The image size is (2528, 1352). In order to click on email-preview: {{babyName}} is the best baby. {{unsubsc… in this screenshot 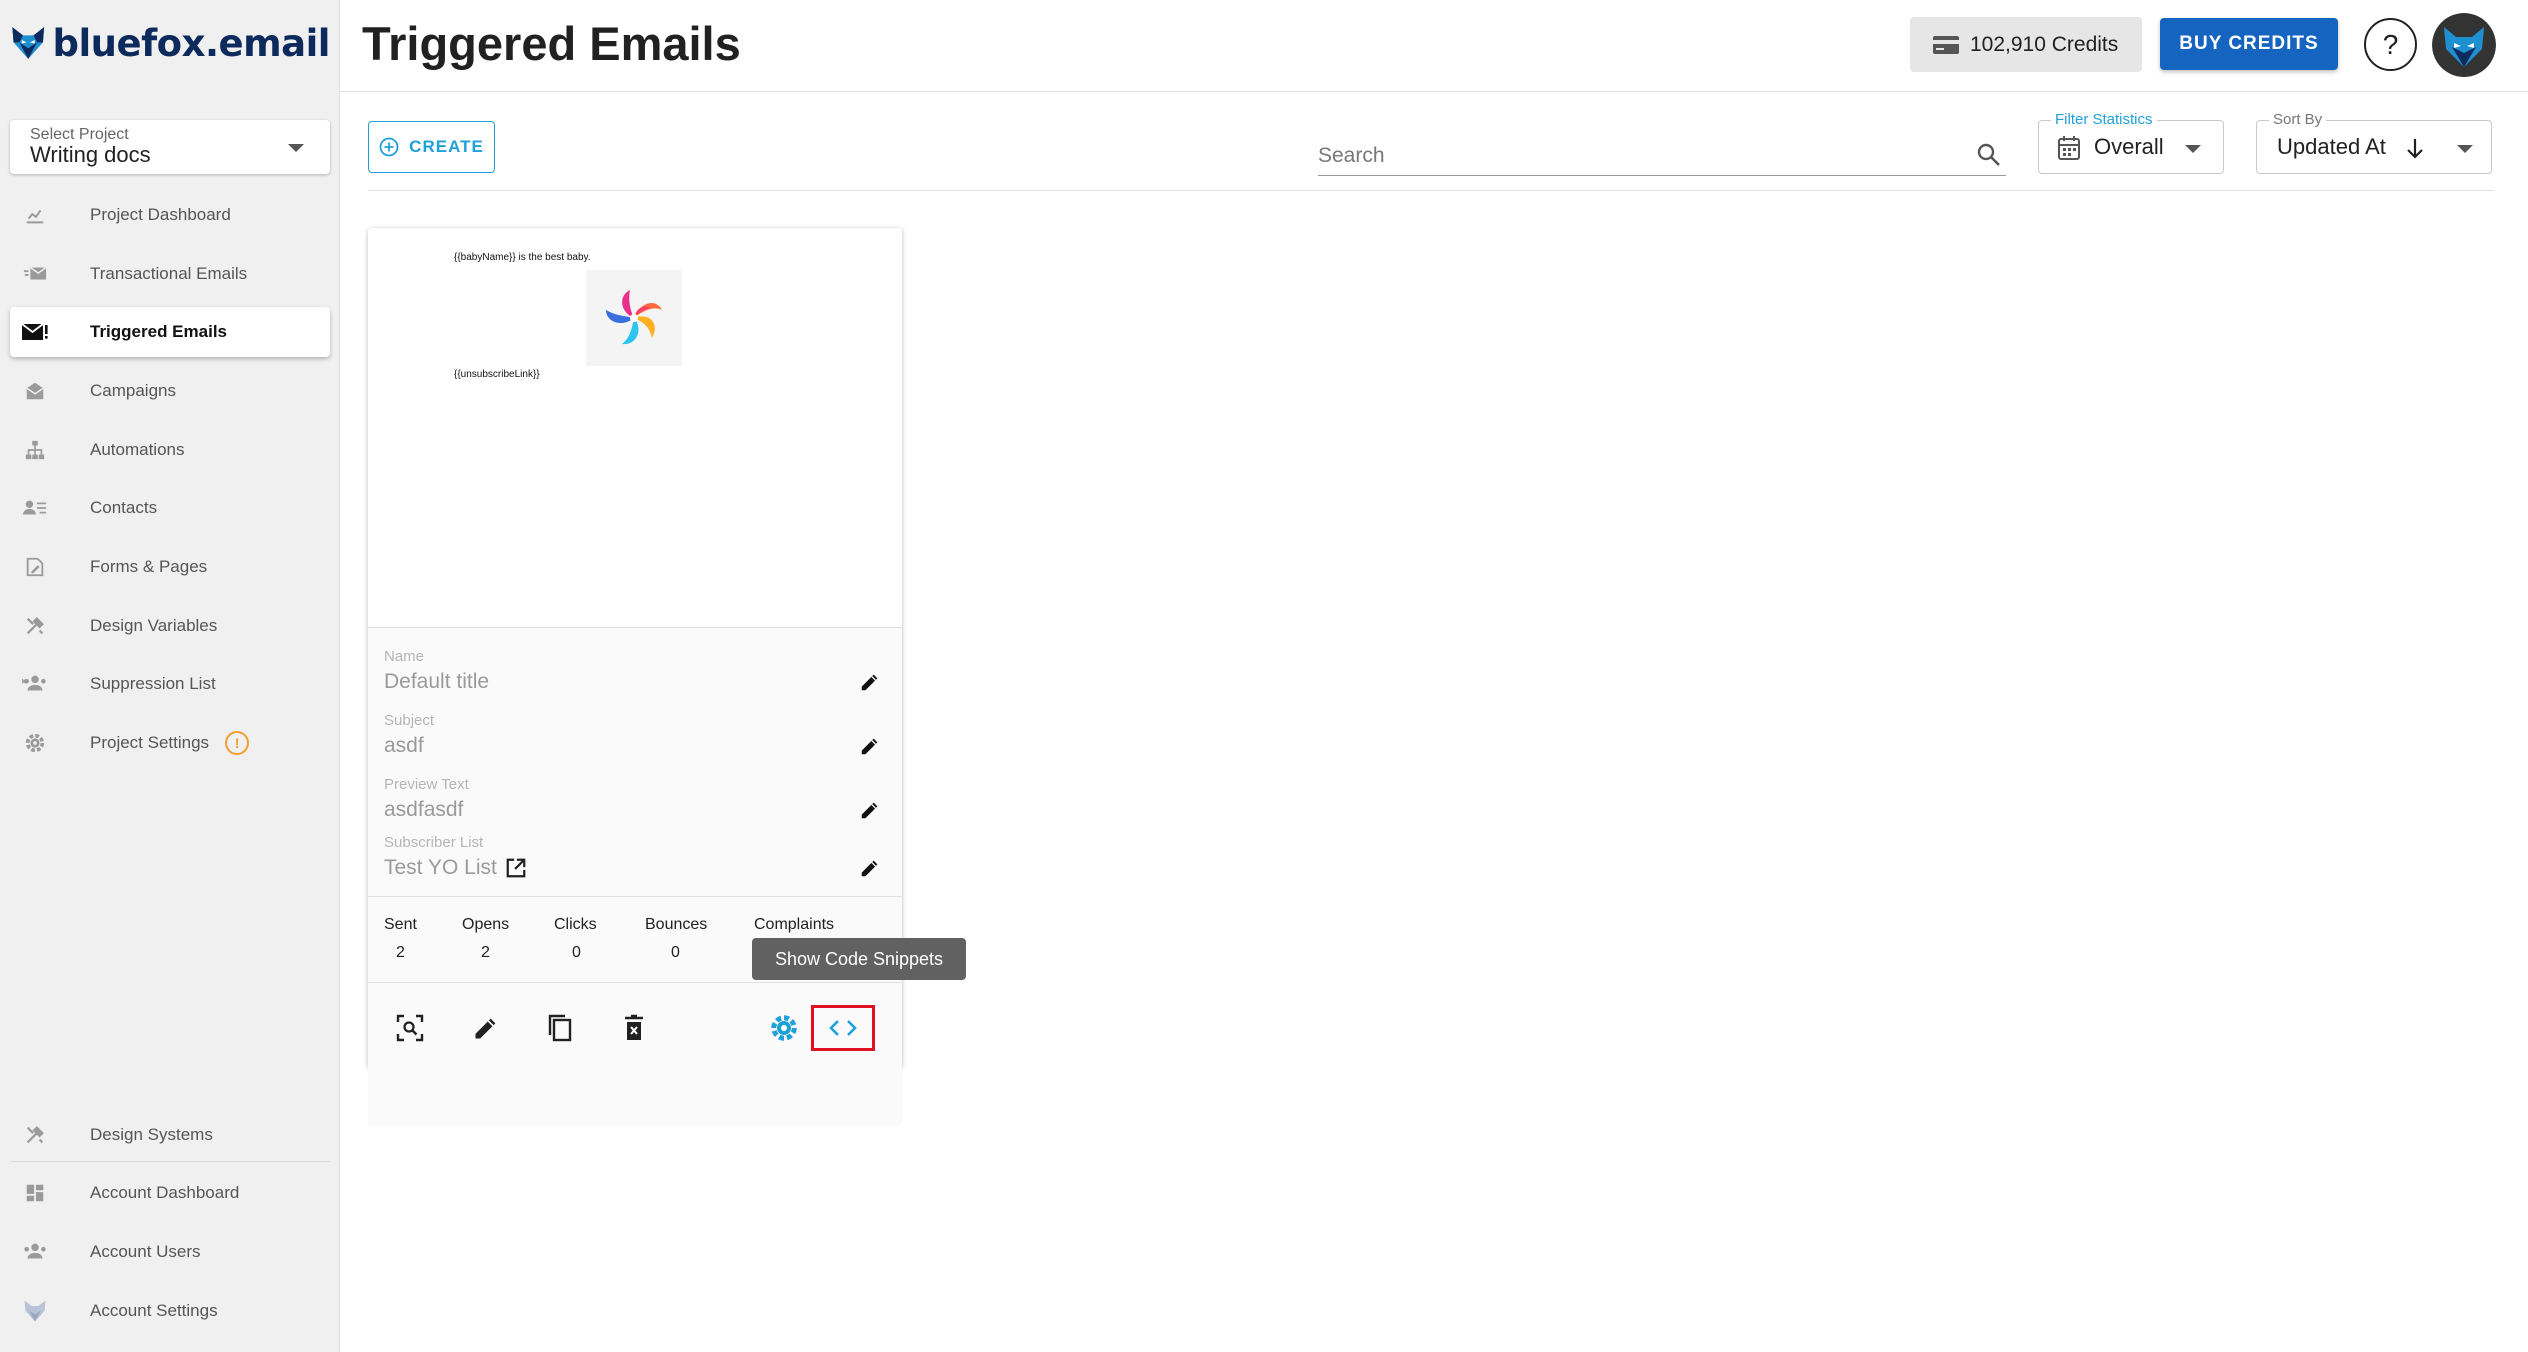, I will do `click(635, 428)`.